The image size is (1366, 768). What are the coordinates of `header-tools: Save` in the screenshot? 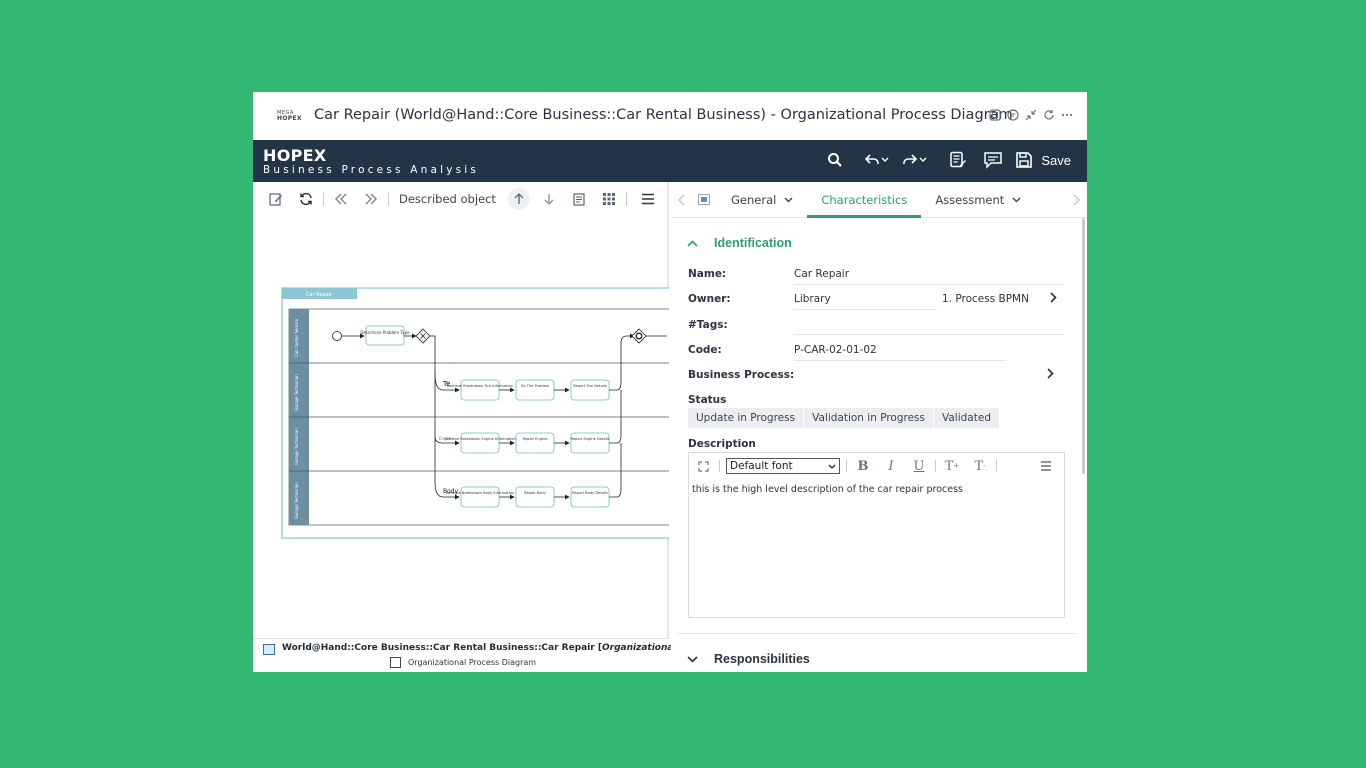 It's located at (949, 160).